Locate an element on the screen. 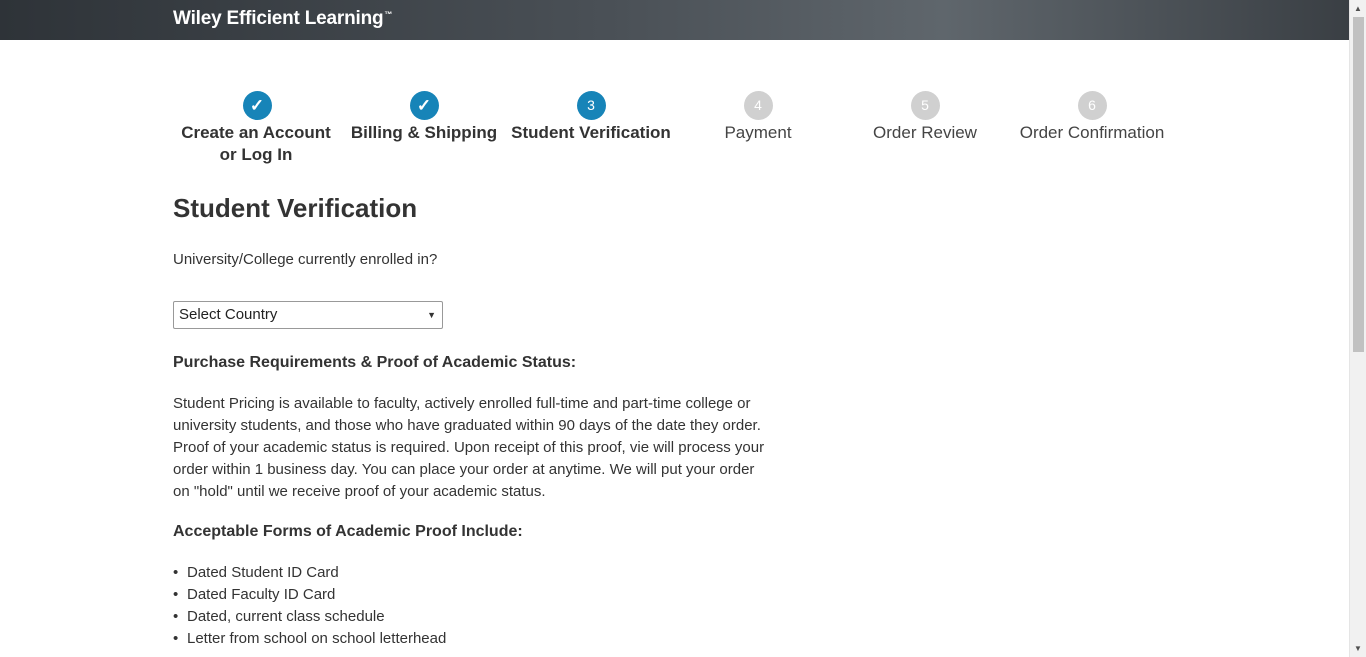 The height and width of the screenshot is (657, 1366). step-label: Student Verification is located at coordinates (591, 132).